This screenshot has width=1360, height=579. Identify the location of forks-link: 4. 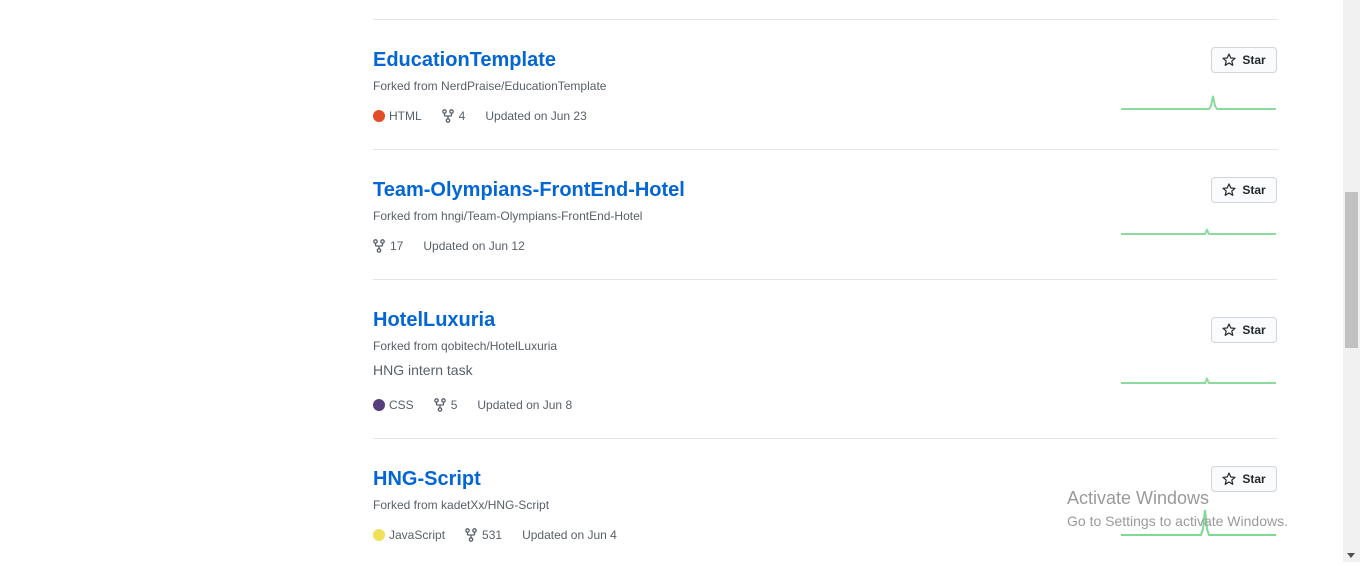
(453, 116).